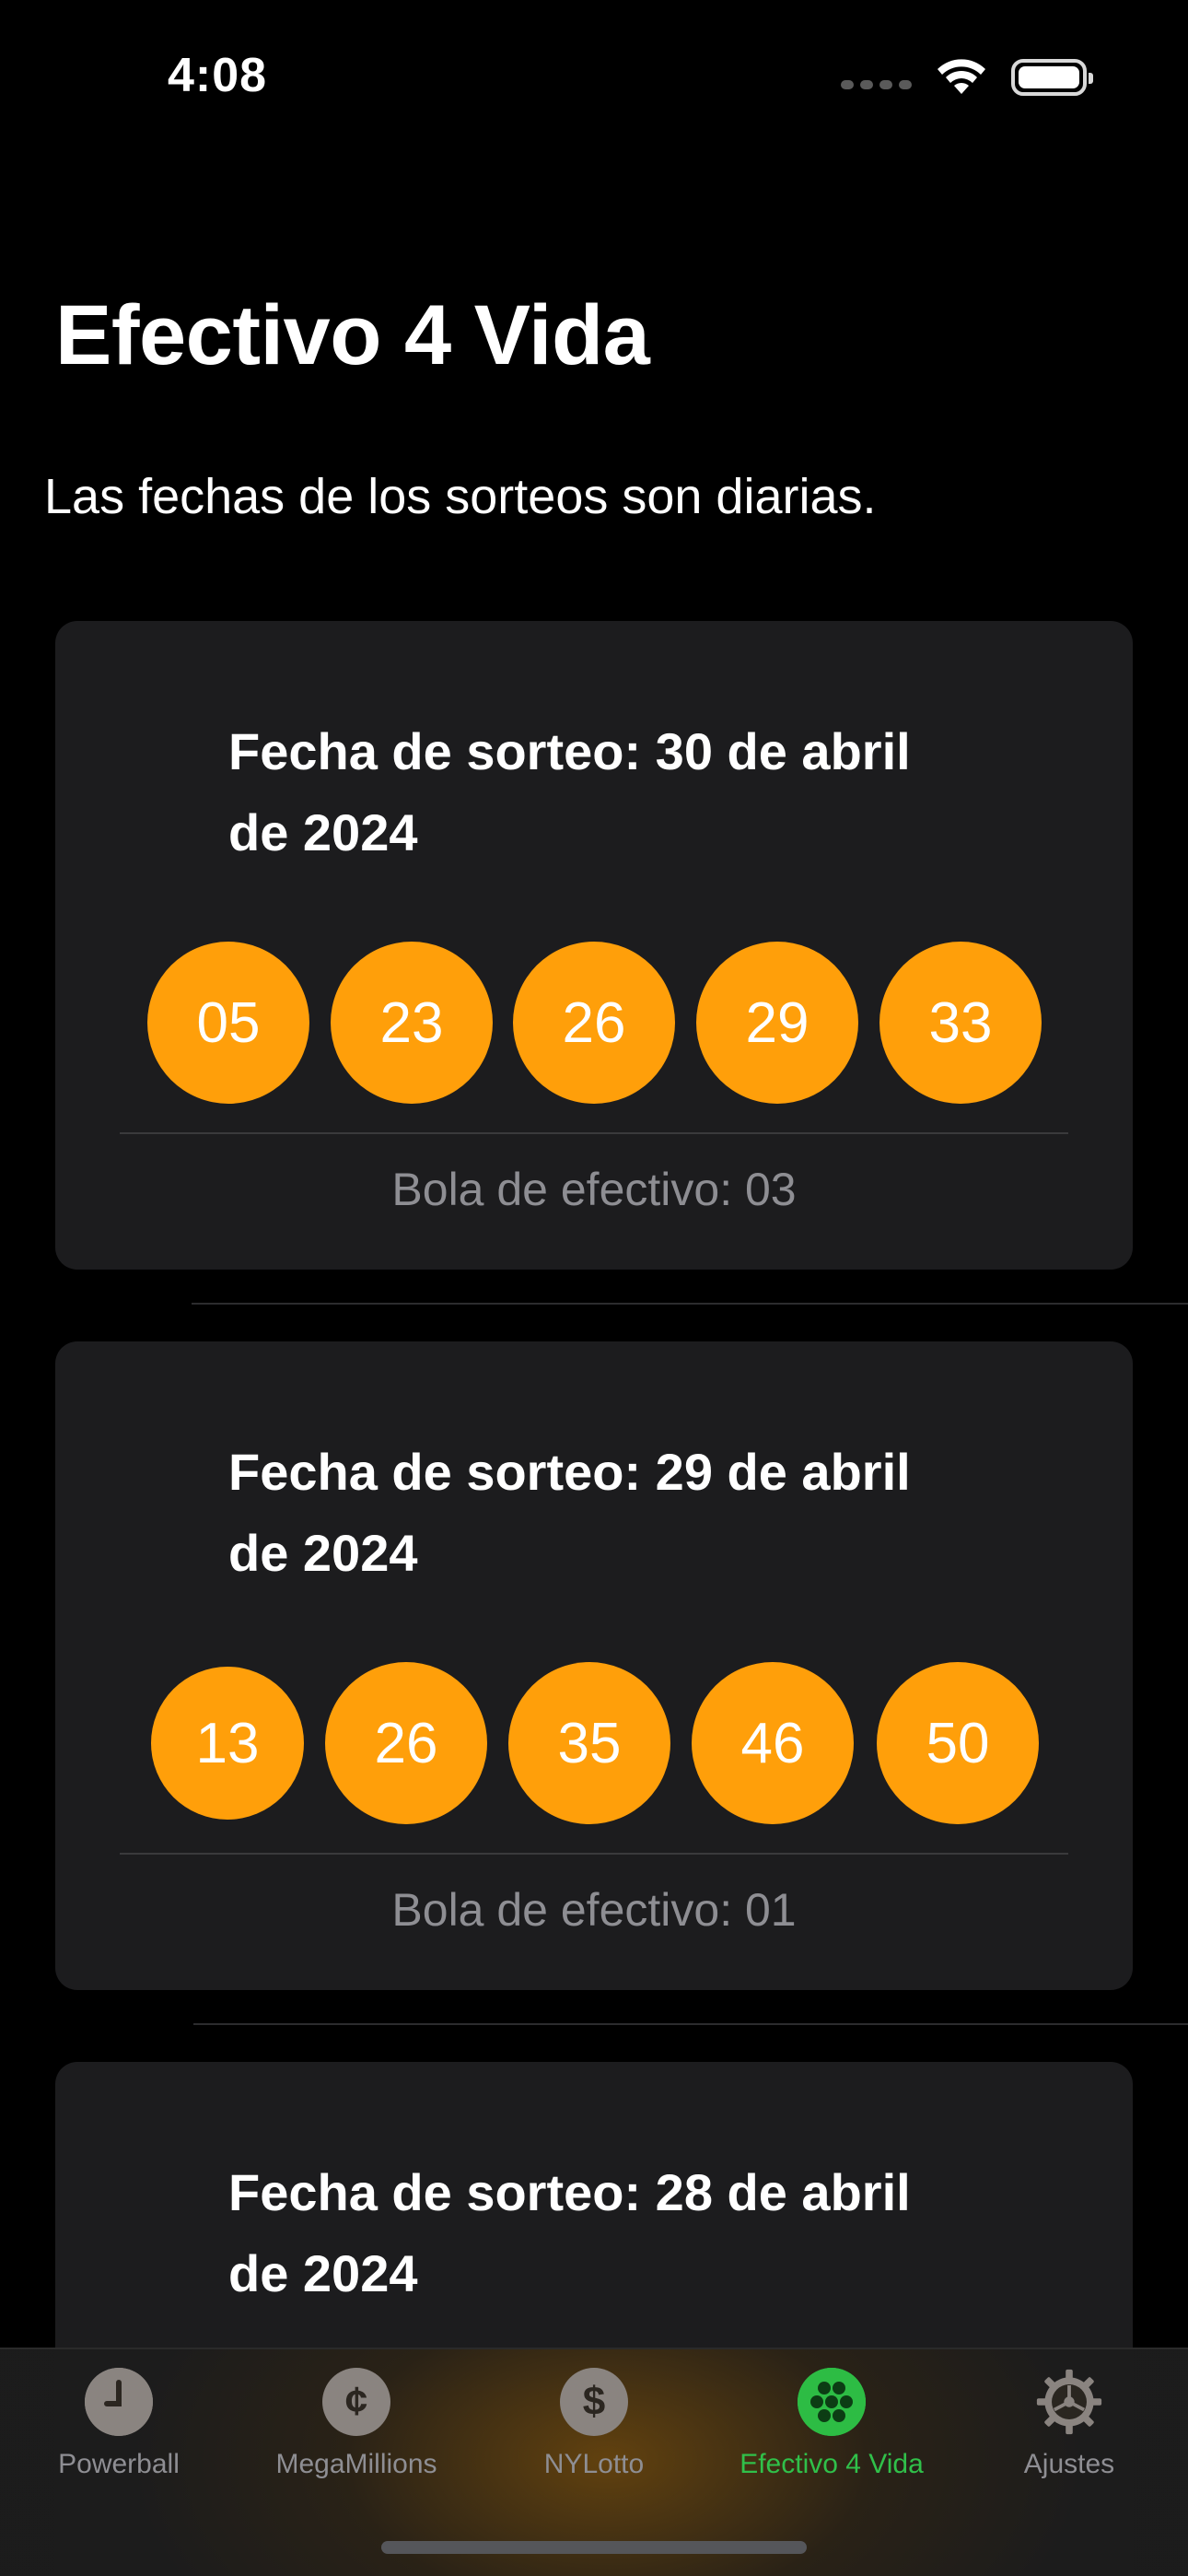  I want to click on gear-icon, so click(1069, 2402).